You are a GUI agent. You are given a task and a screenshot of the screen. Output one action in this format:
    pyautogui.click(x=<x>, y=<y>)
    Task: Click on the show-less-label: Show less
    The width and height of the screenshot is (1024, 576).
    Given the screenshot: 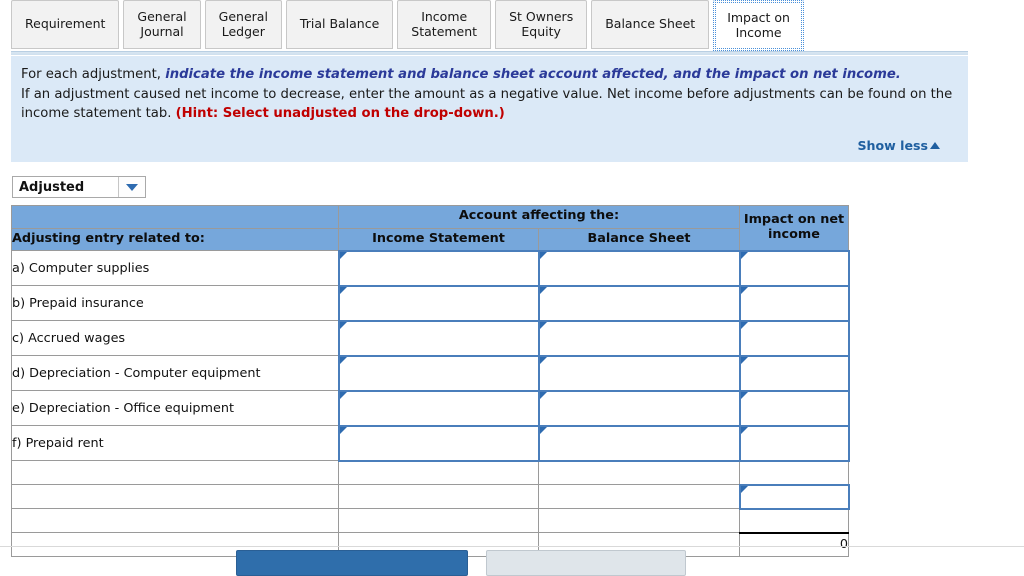 What is the action you would take?
    pyautogui.click(x=892, y=145)
    